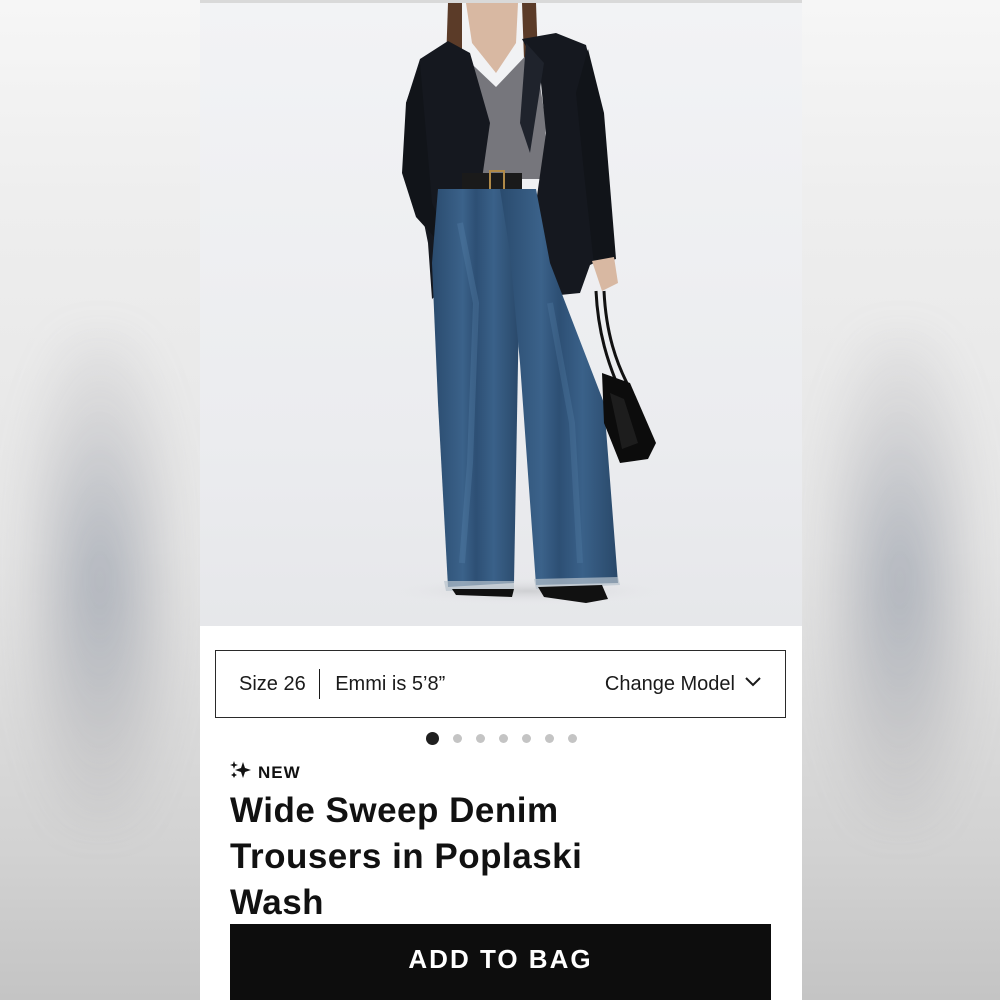  Describe the element at coordinates (500, 684) in the screenshot. I see `model-info-bar: Size 26 Emmi is 5’8” Change Model` at that location.